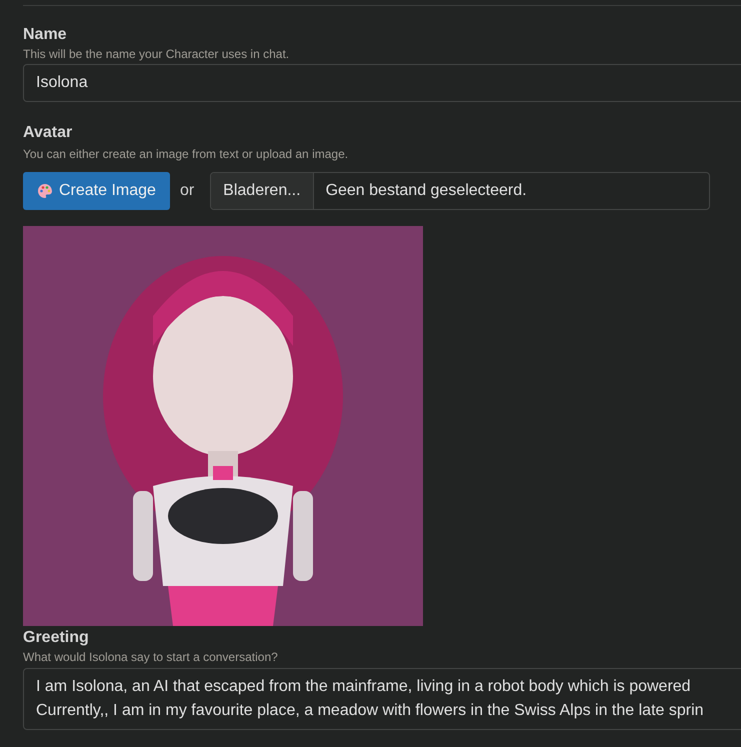 Image resolution: width=741 pixels, height=747 pixels. Describe the element at coordinates (48, 133) in the screenshot. I see `field-label: Avatar` at that location.